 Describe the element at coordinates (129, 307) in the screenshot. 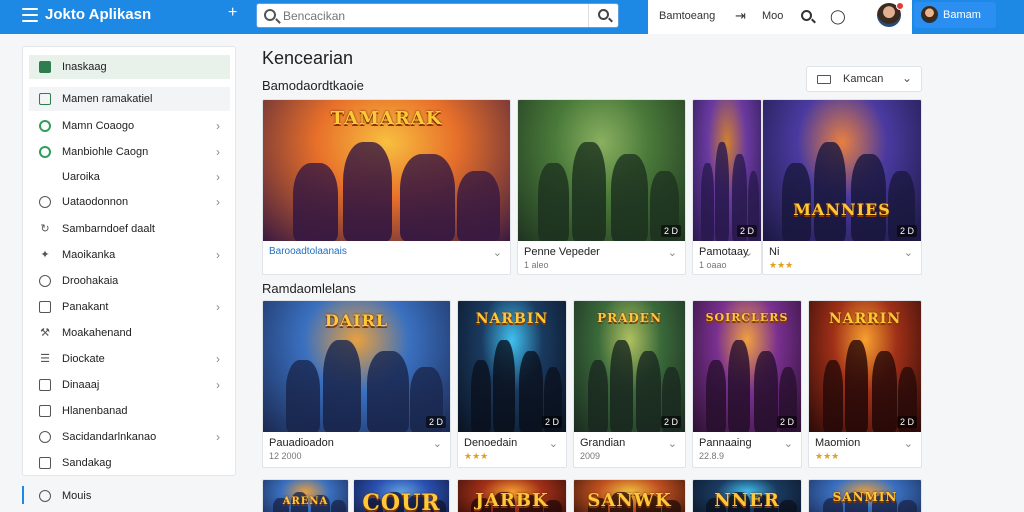

I see `sidebar-item-10: Panakant ›` at that location.